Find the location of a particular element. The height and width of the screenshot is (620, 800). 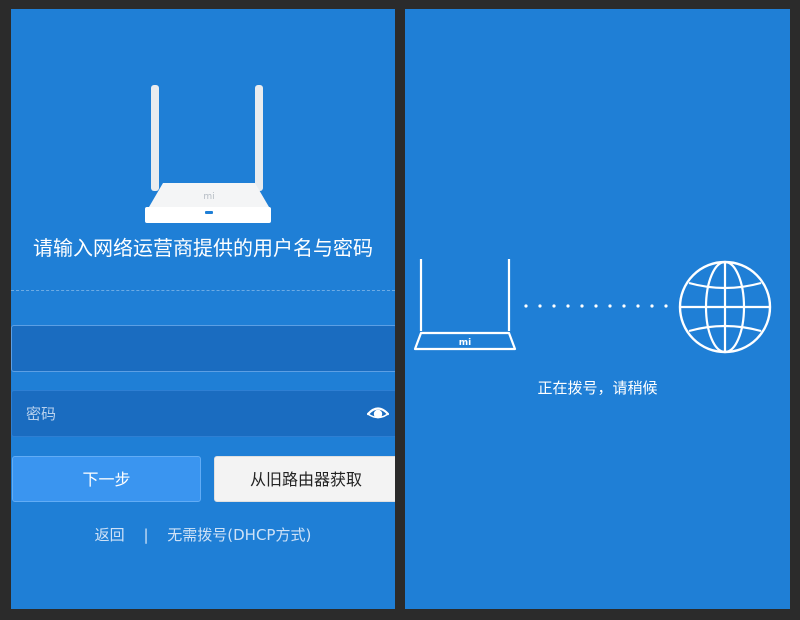

page-title: 请输入网络运营商提供的用户名与密码 is located at coordinates (203, 248).